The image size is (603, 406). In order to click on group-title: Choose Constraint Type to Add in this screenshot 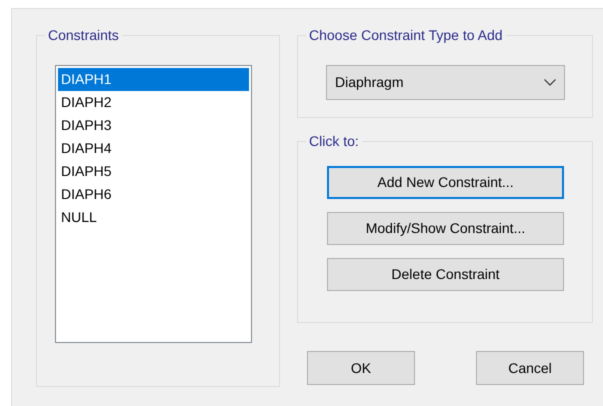, I will do `click(406, 35)`.